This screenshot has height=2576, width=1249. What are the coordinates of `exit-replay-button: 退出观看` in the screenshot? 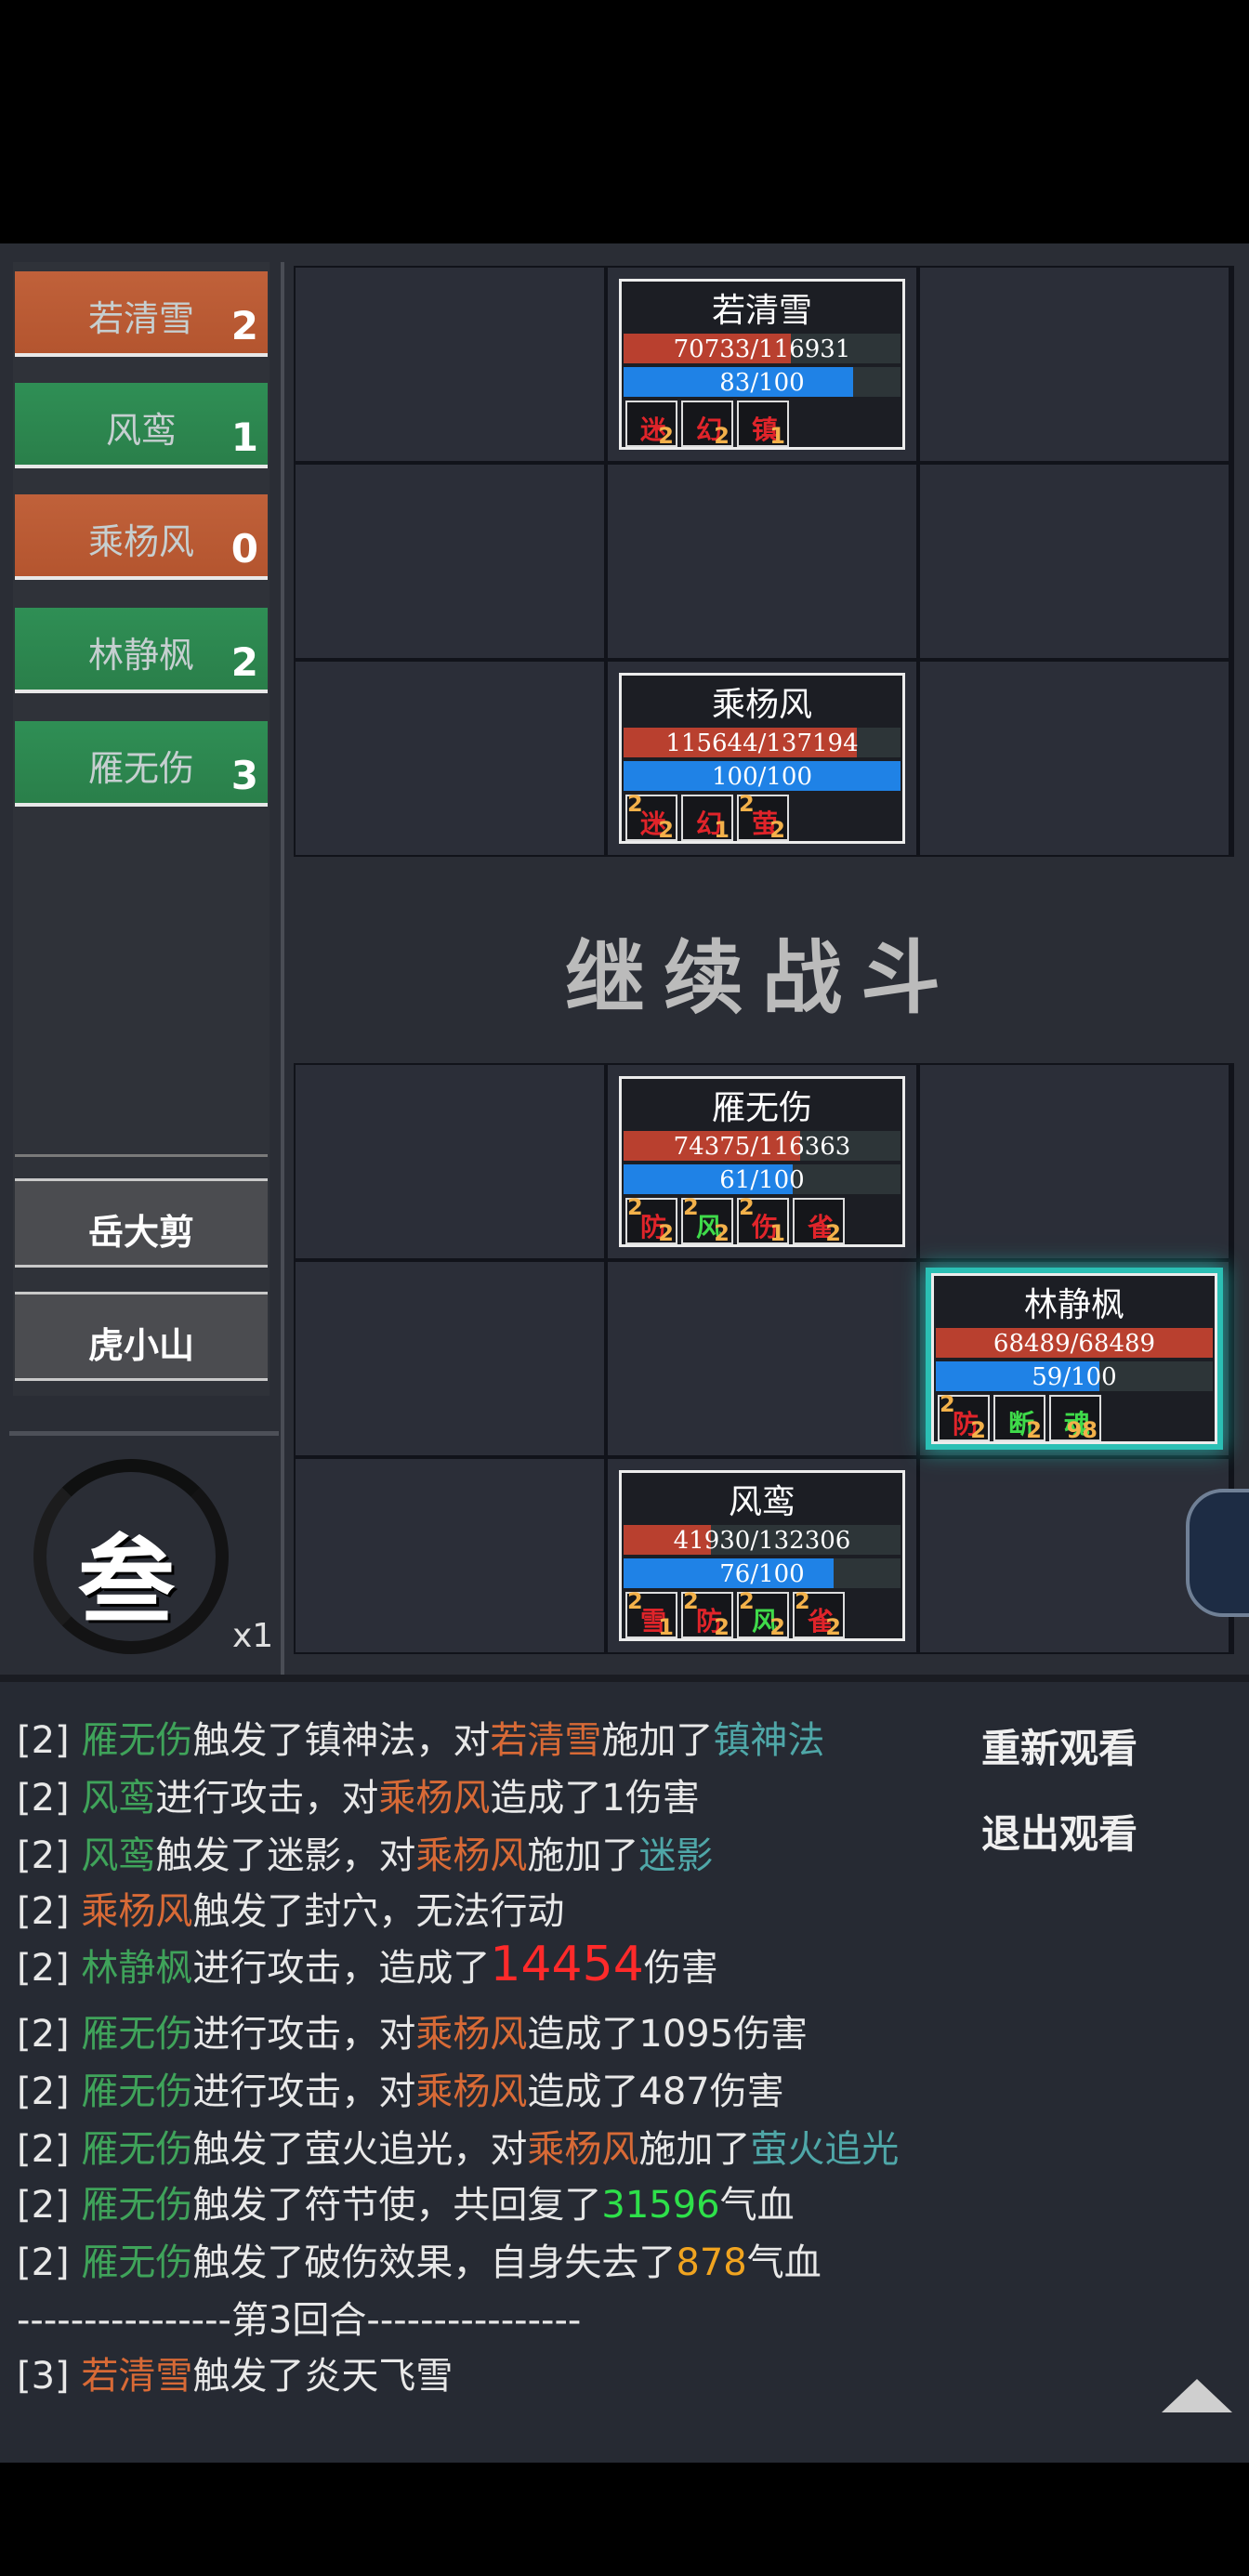 It's located at (1059, 1831).